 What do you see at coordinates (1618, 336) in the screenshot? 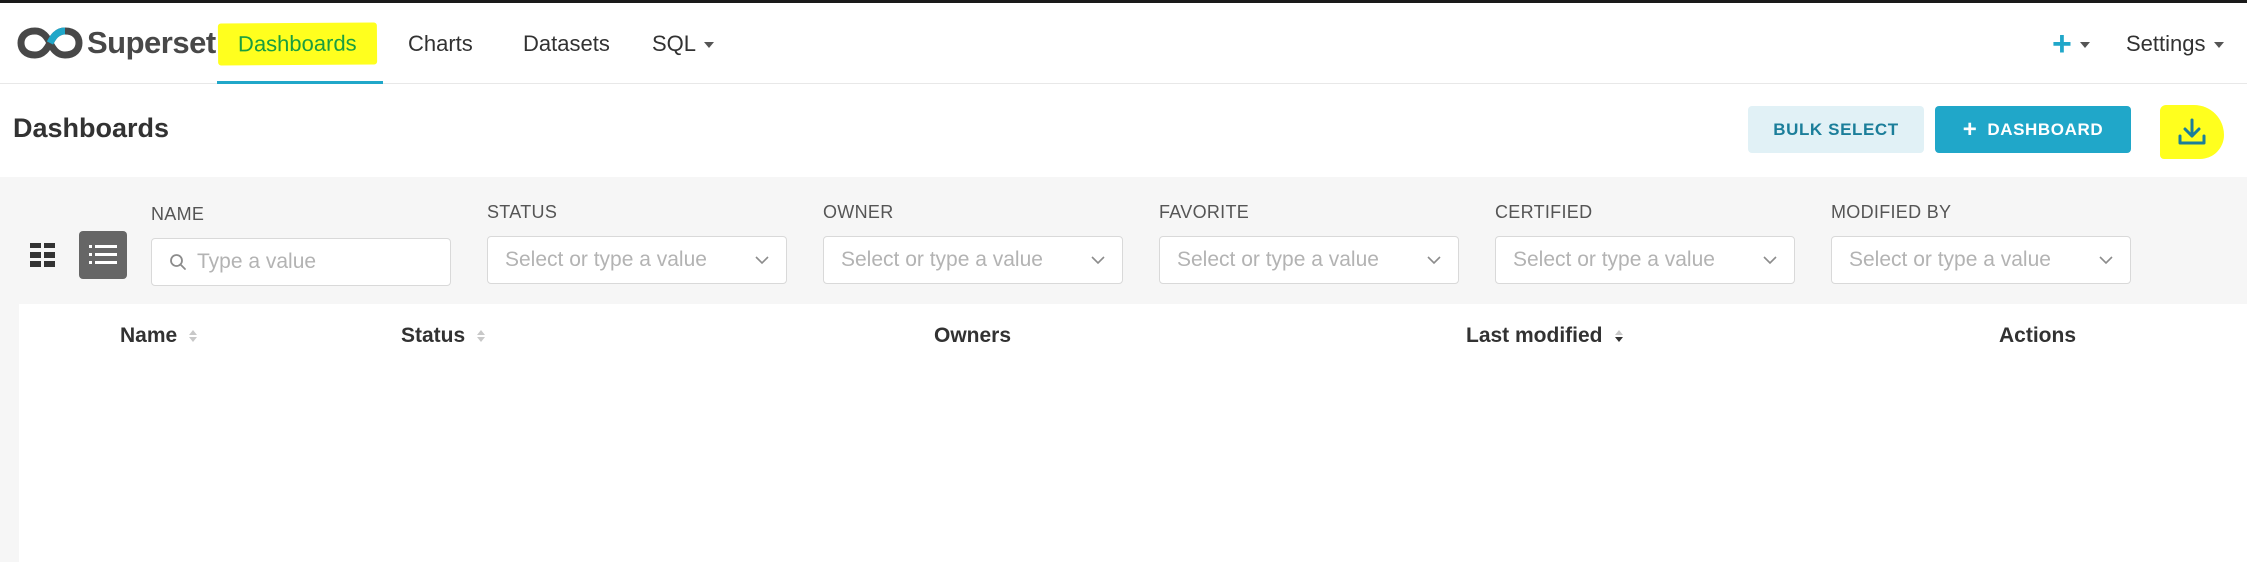
I see `sort-desc-icon` at bounding box center [1618, 336].